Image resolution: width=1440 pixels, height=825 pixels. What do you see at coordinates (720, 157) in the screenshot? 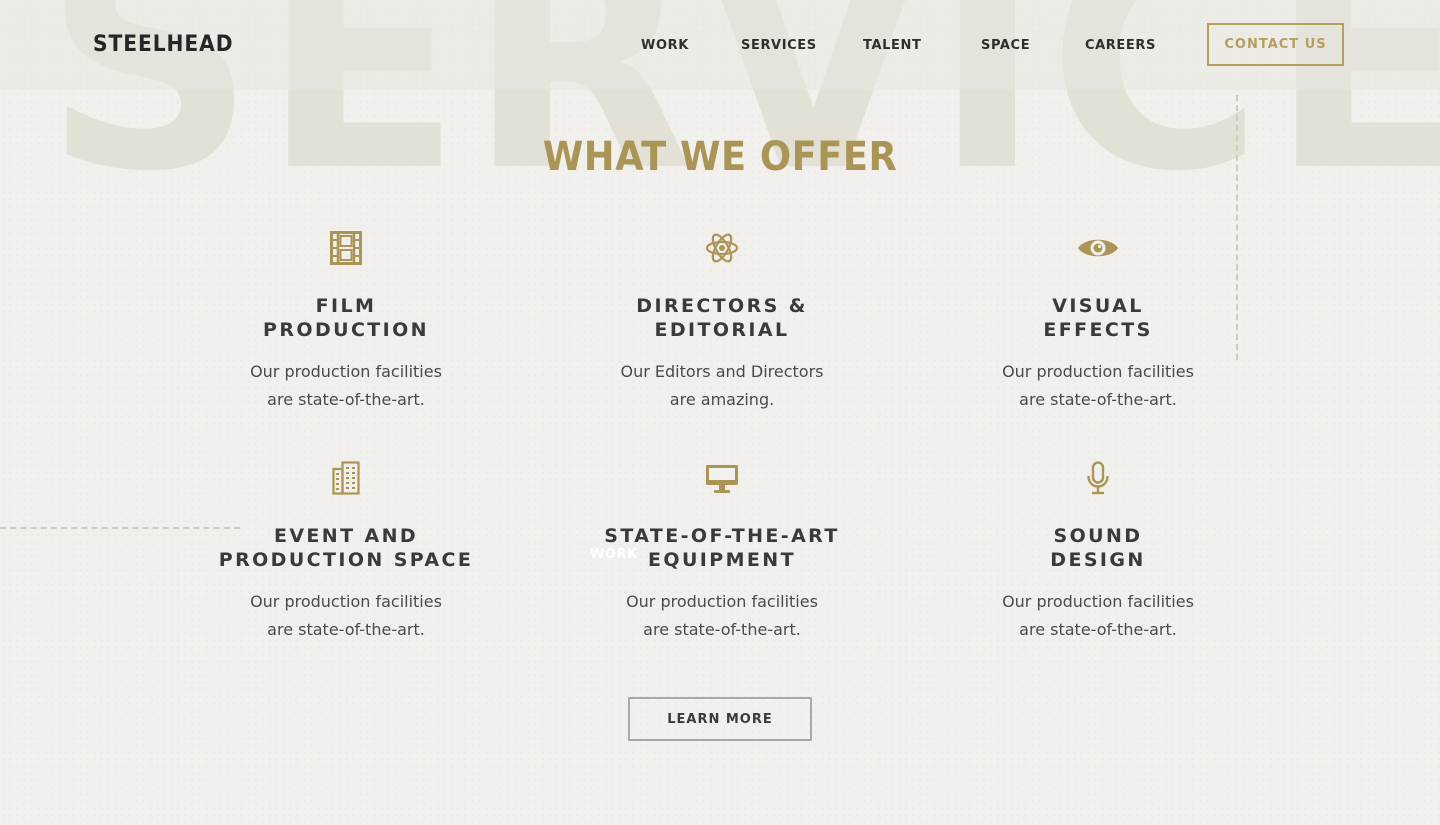
I see `section-heading: WHAT WE OFFER` at bounding box center [720, 157].